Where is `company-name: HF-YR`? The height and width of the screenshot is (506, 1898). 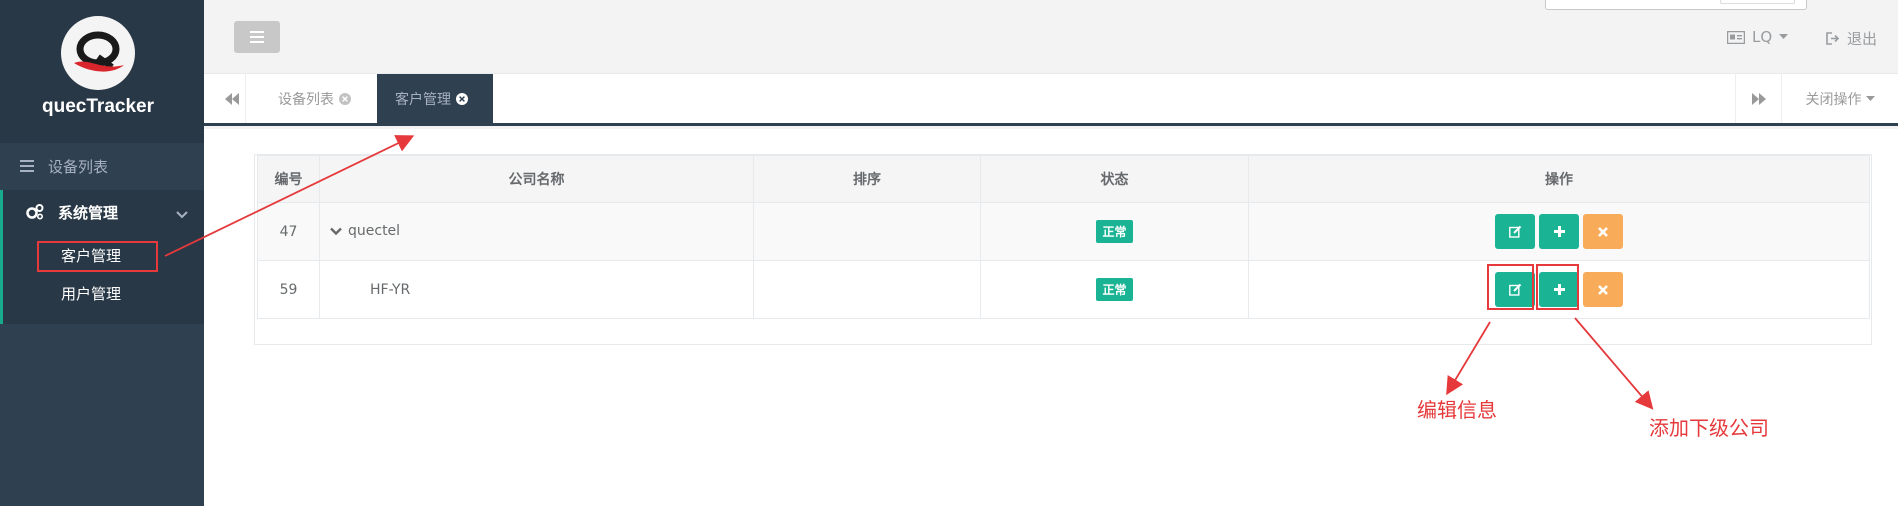
company-name: HF-YR is located at coordinates (390, 289).